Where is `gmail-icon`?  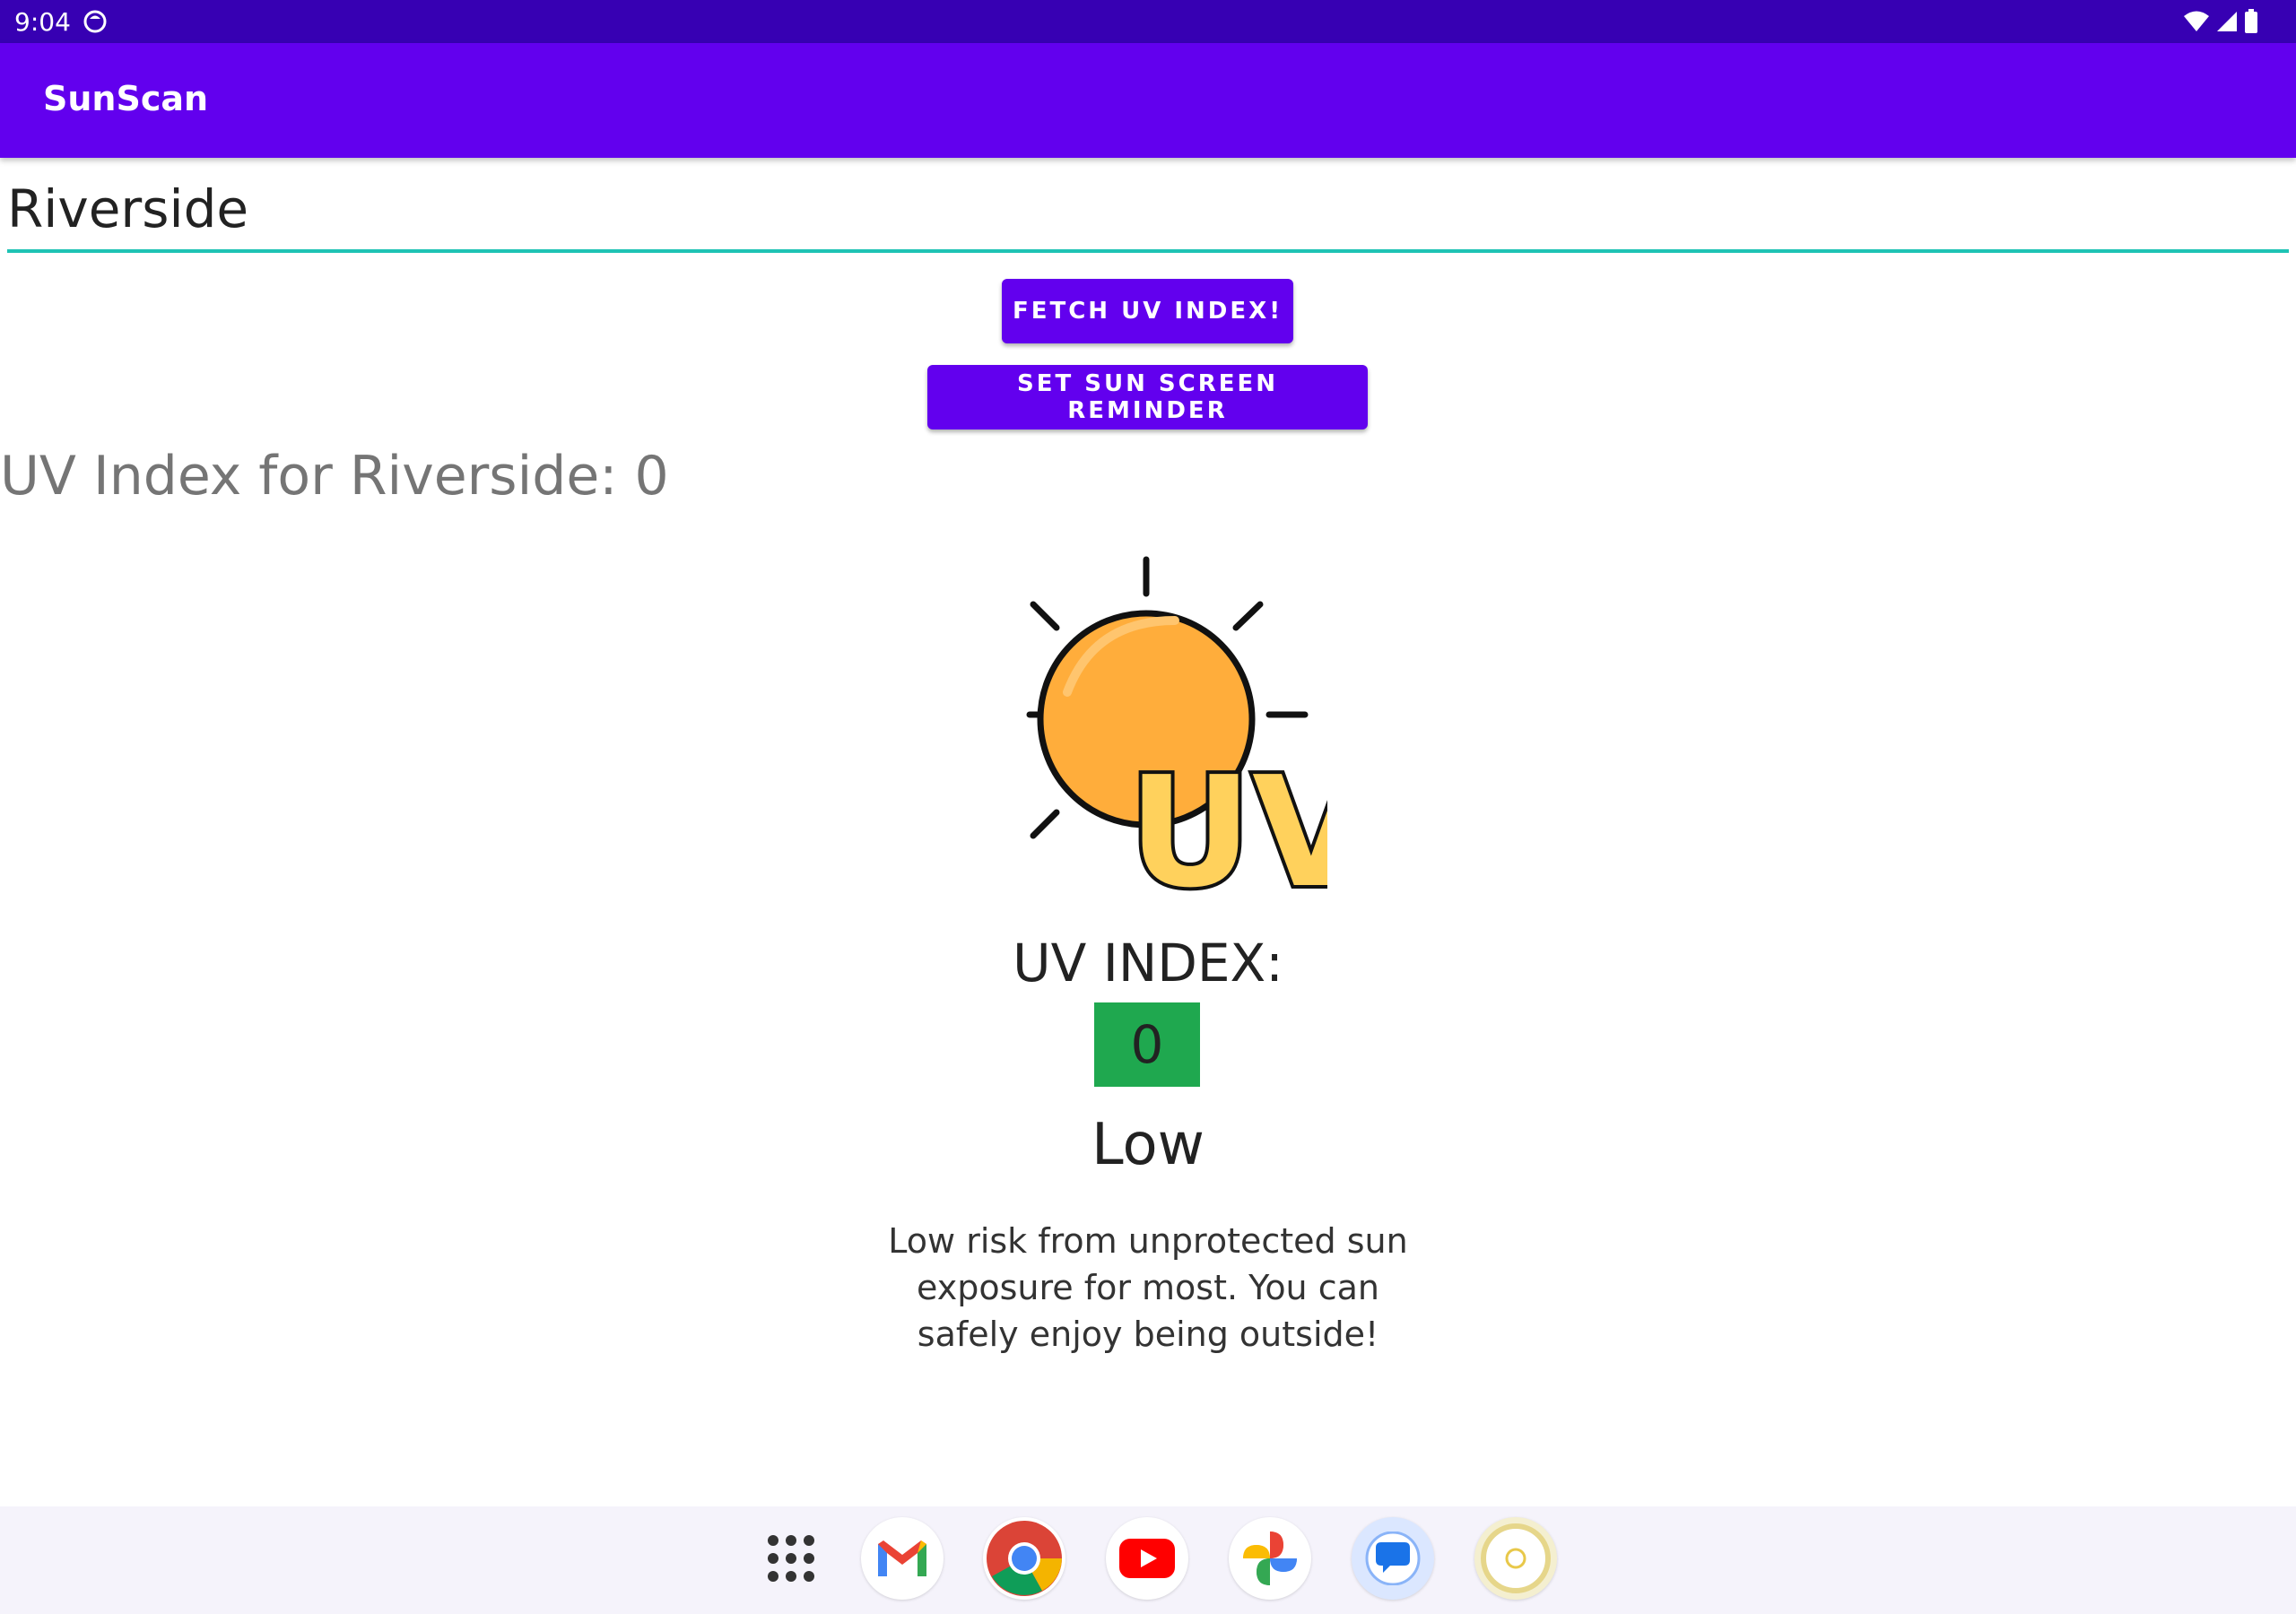 gmail-icon is located at coordinates (902, 1558).